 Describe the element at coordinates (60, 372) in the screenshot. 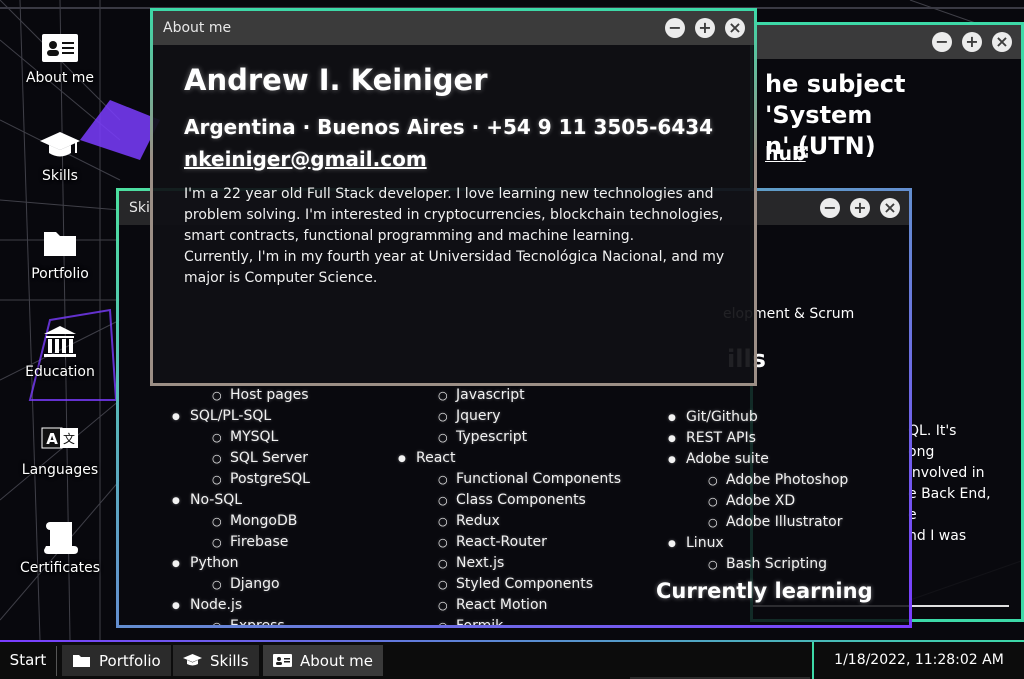

I see `desktop-icon-label: Education` at that location.